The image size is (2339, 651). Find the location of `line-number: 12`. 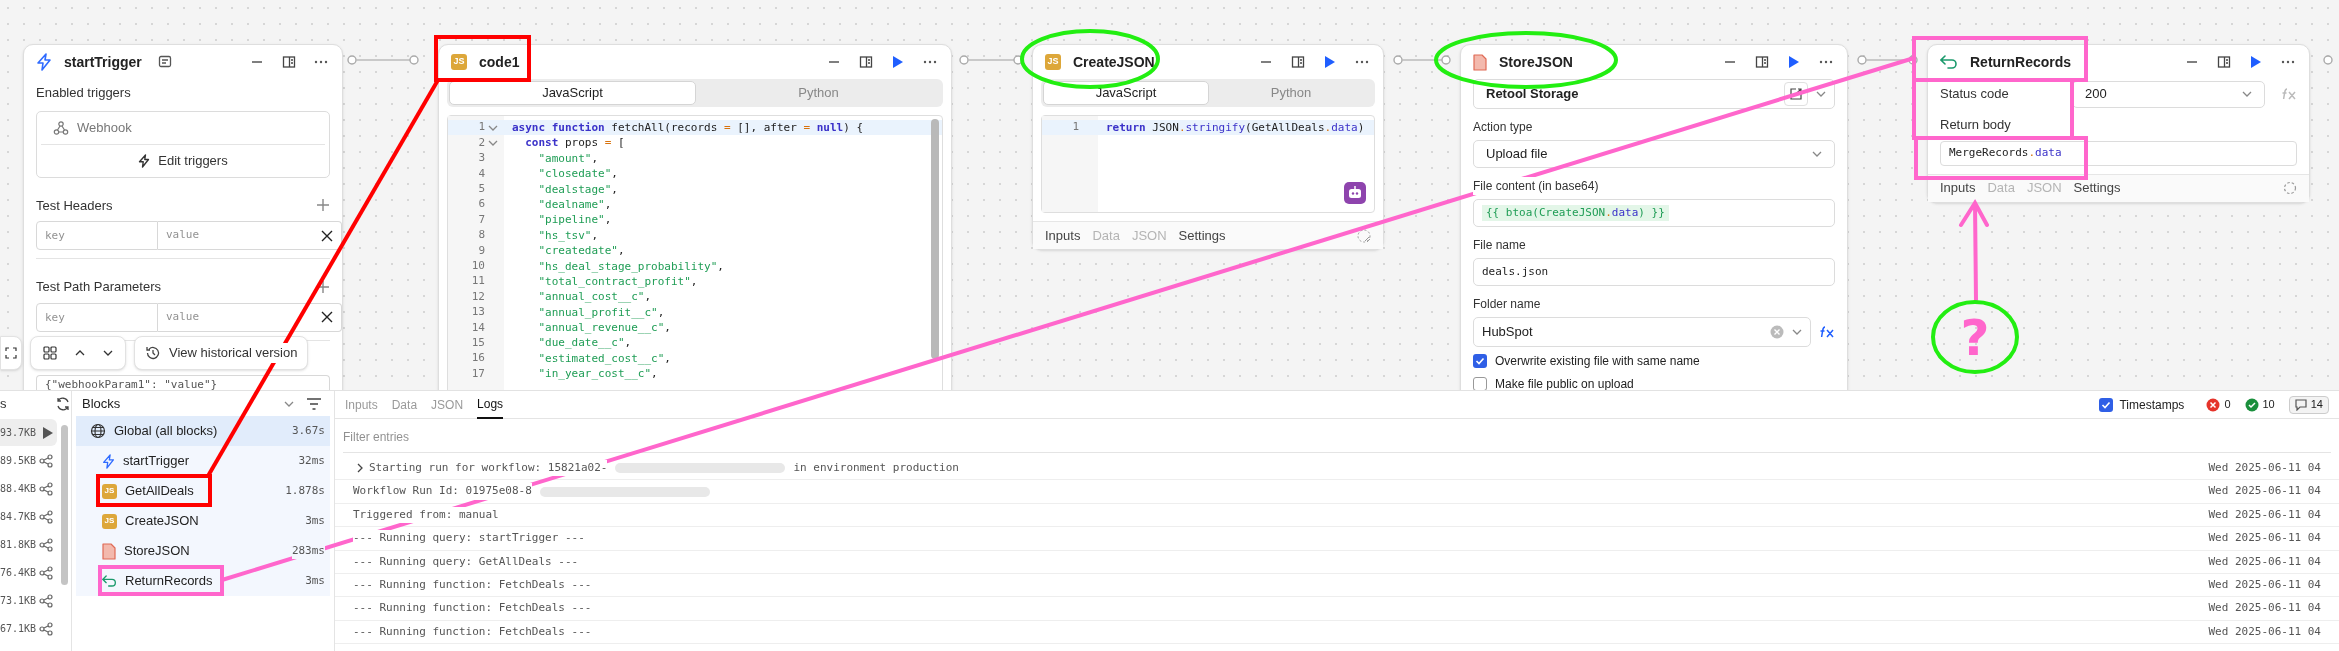

line-number: 12 is located at coordinates (478, 296).